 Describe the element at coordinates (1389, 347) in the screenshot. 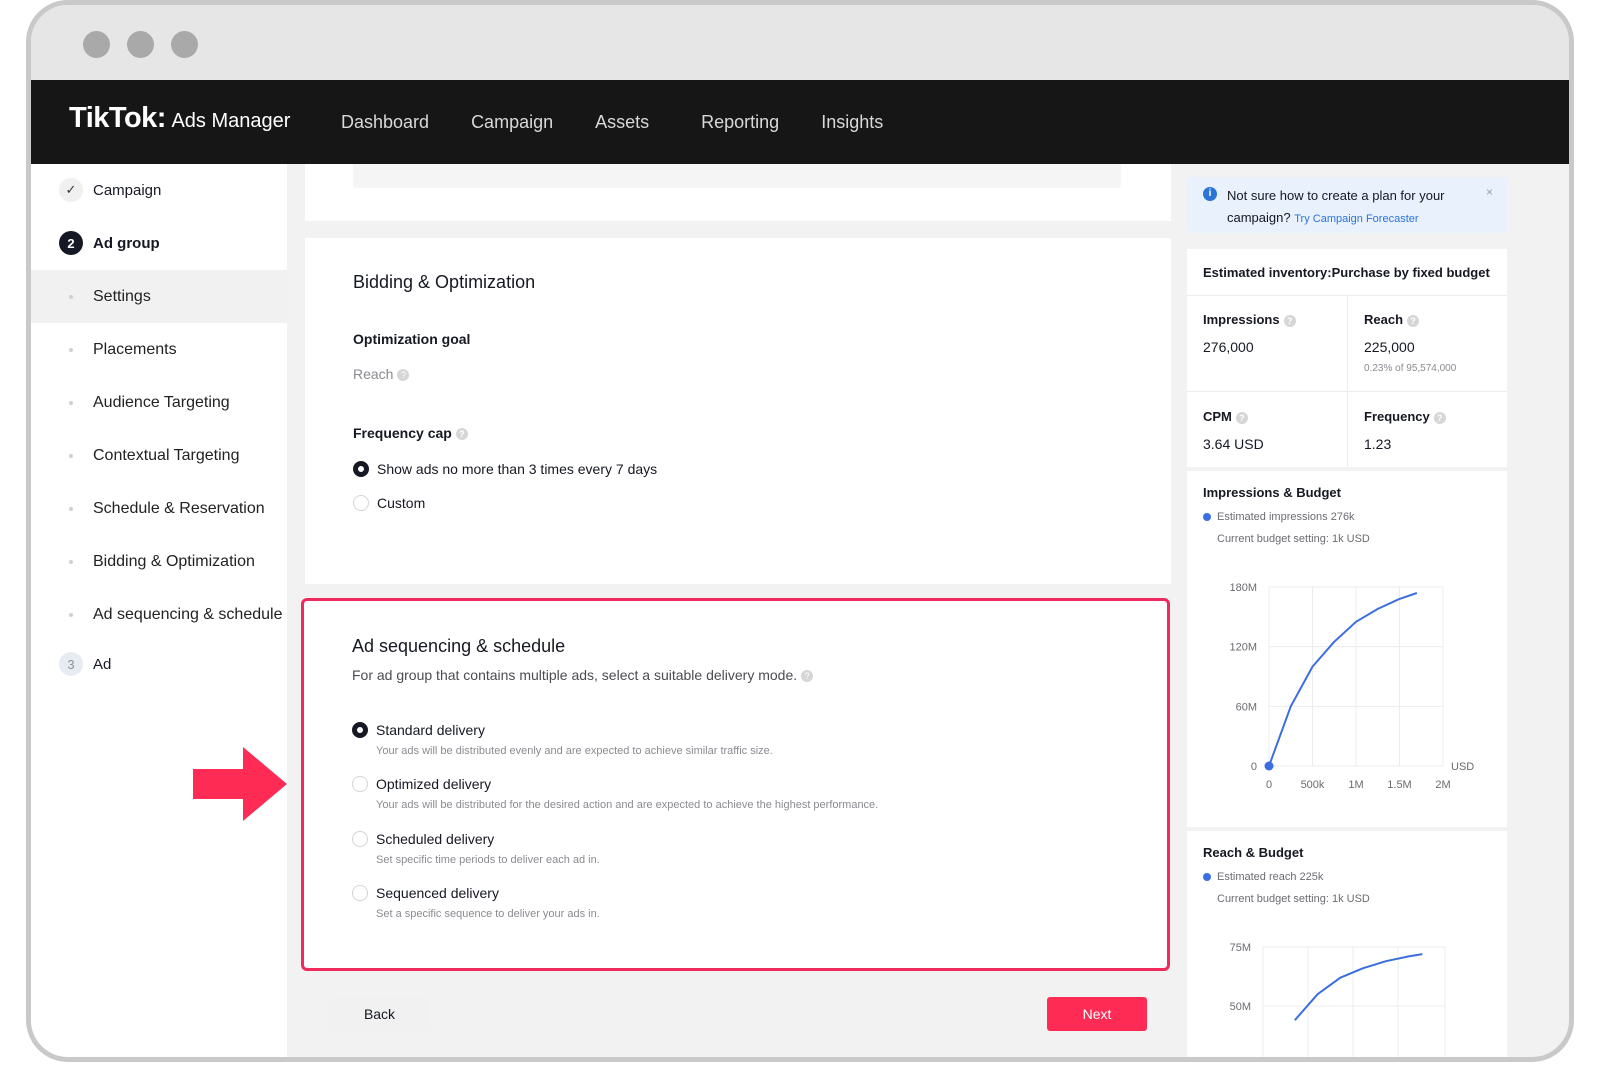

I see `reach-value: 225,000` at that location.